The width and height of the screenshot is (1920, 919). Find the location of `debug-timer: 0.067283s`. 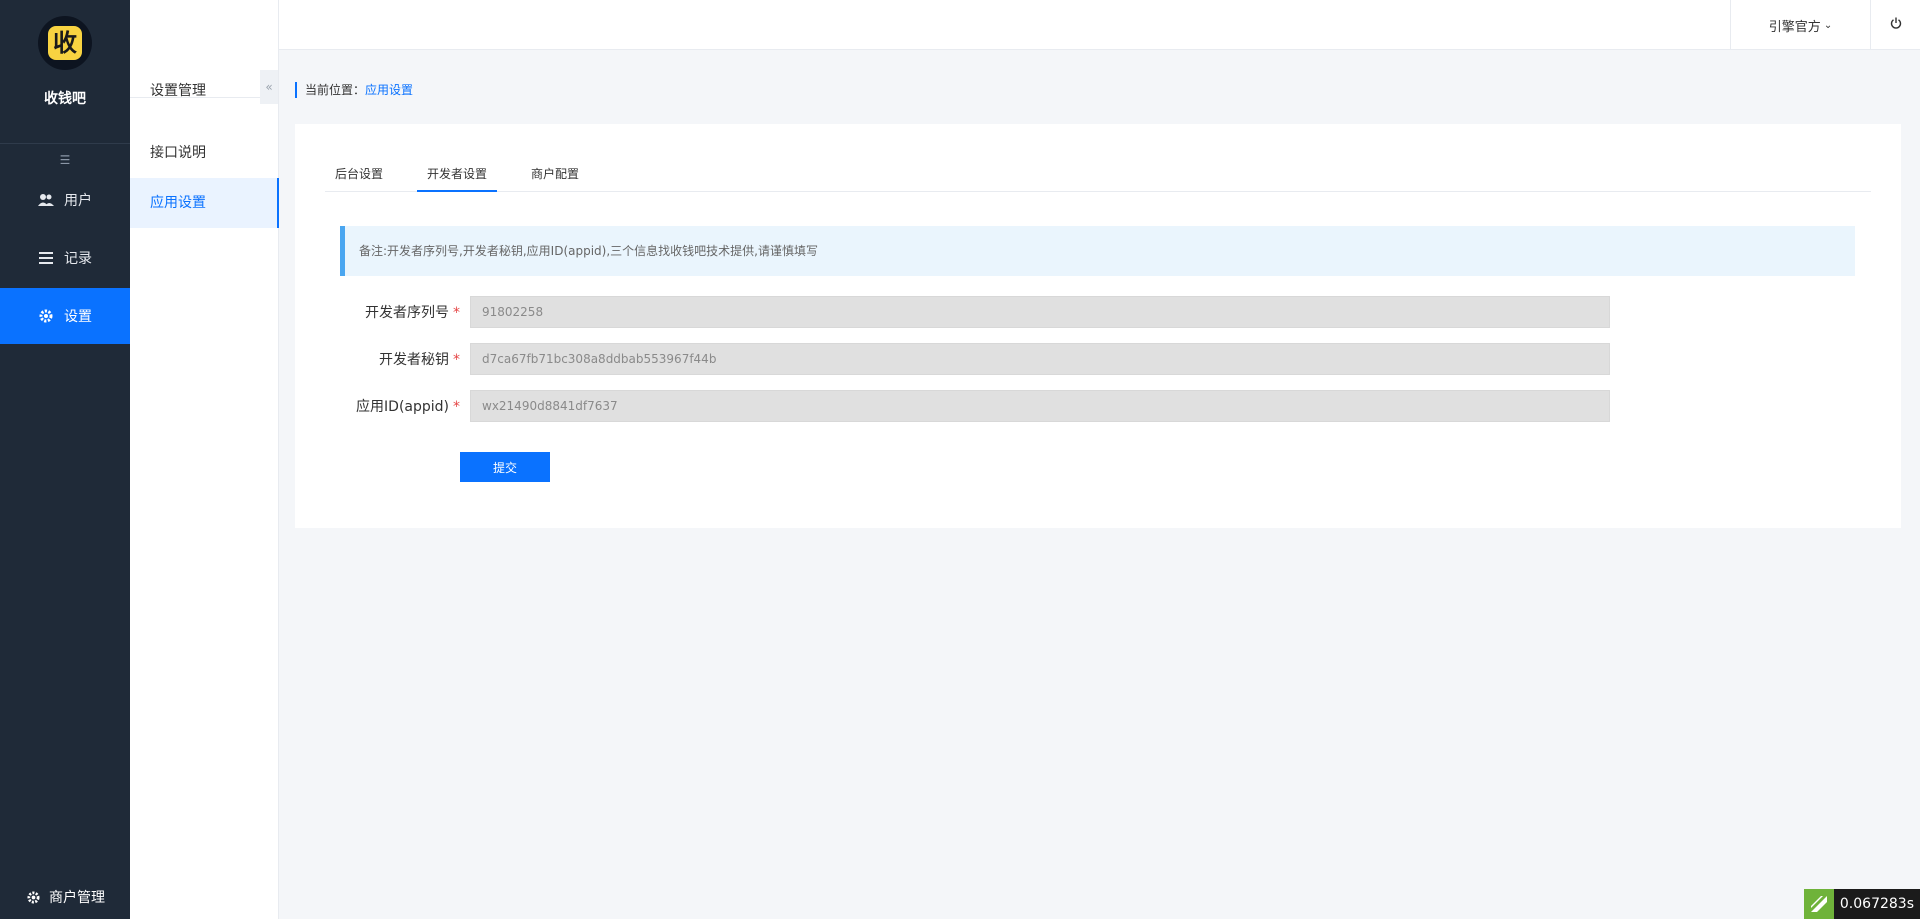

debug-timer: 0.067283s is located at coordinates (1861, 904).